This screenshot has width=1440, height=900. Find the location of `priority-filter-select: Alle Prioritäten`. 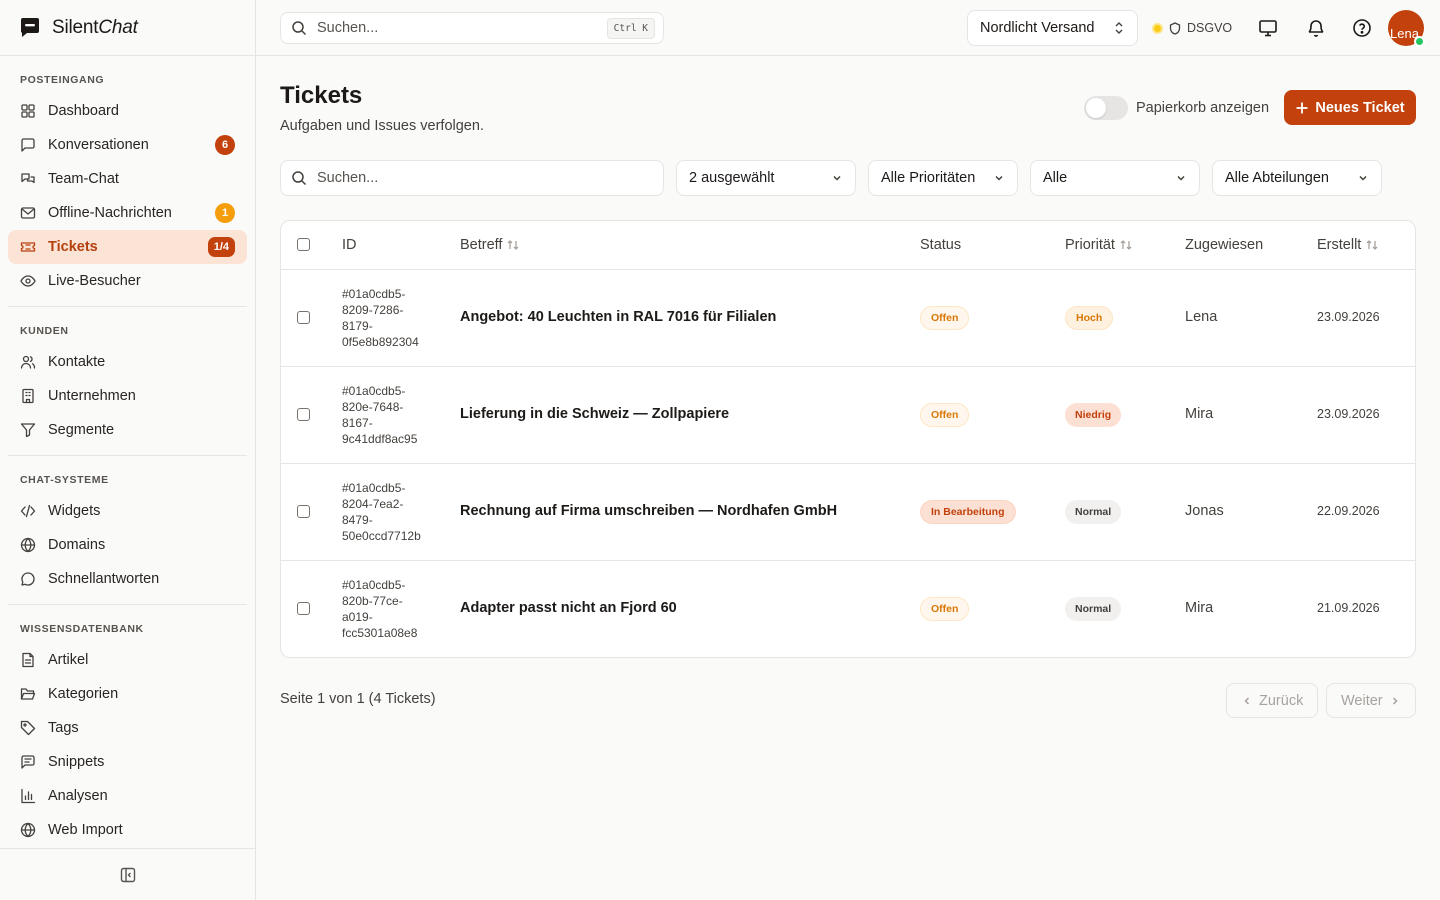

priority-filter-select: Alle Prioritäten is located at coordinates (943, 178).